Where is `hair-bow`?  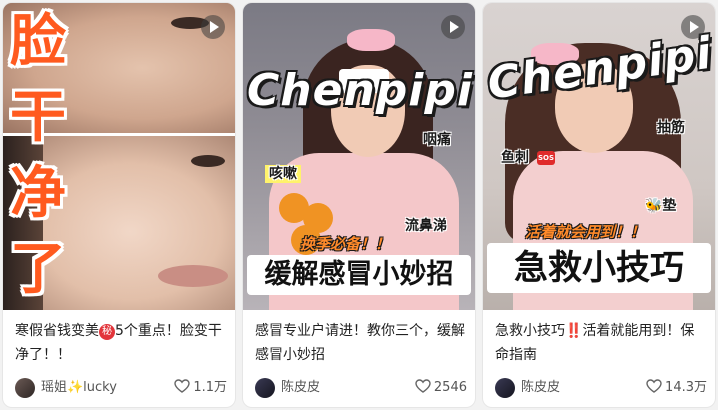
hair-bow is located at coordinates (371, 40).